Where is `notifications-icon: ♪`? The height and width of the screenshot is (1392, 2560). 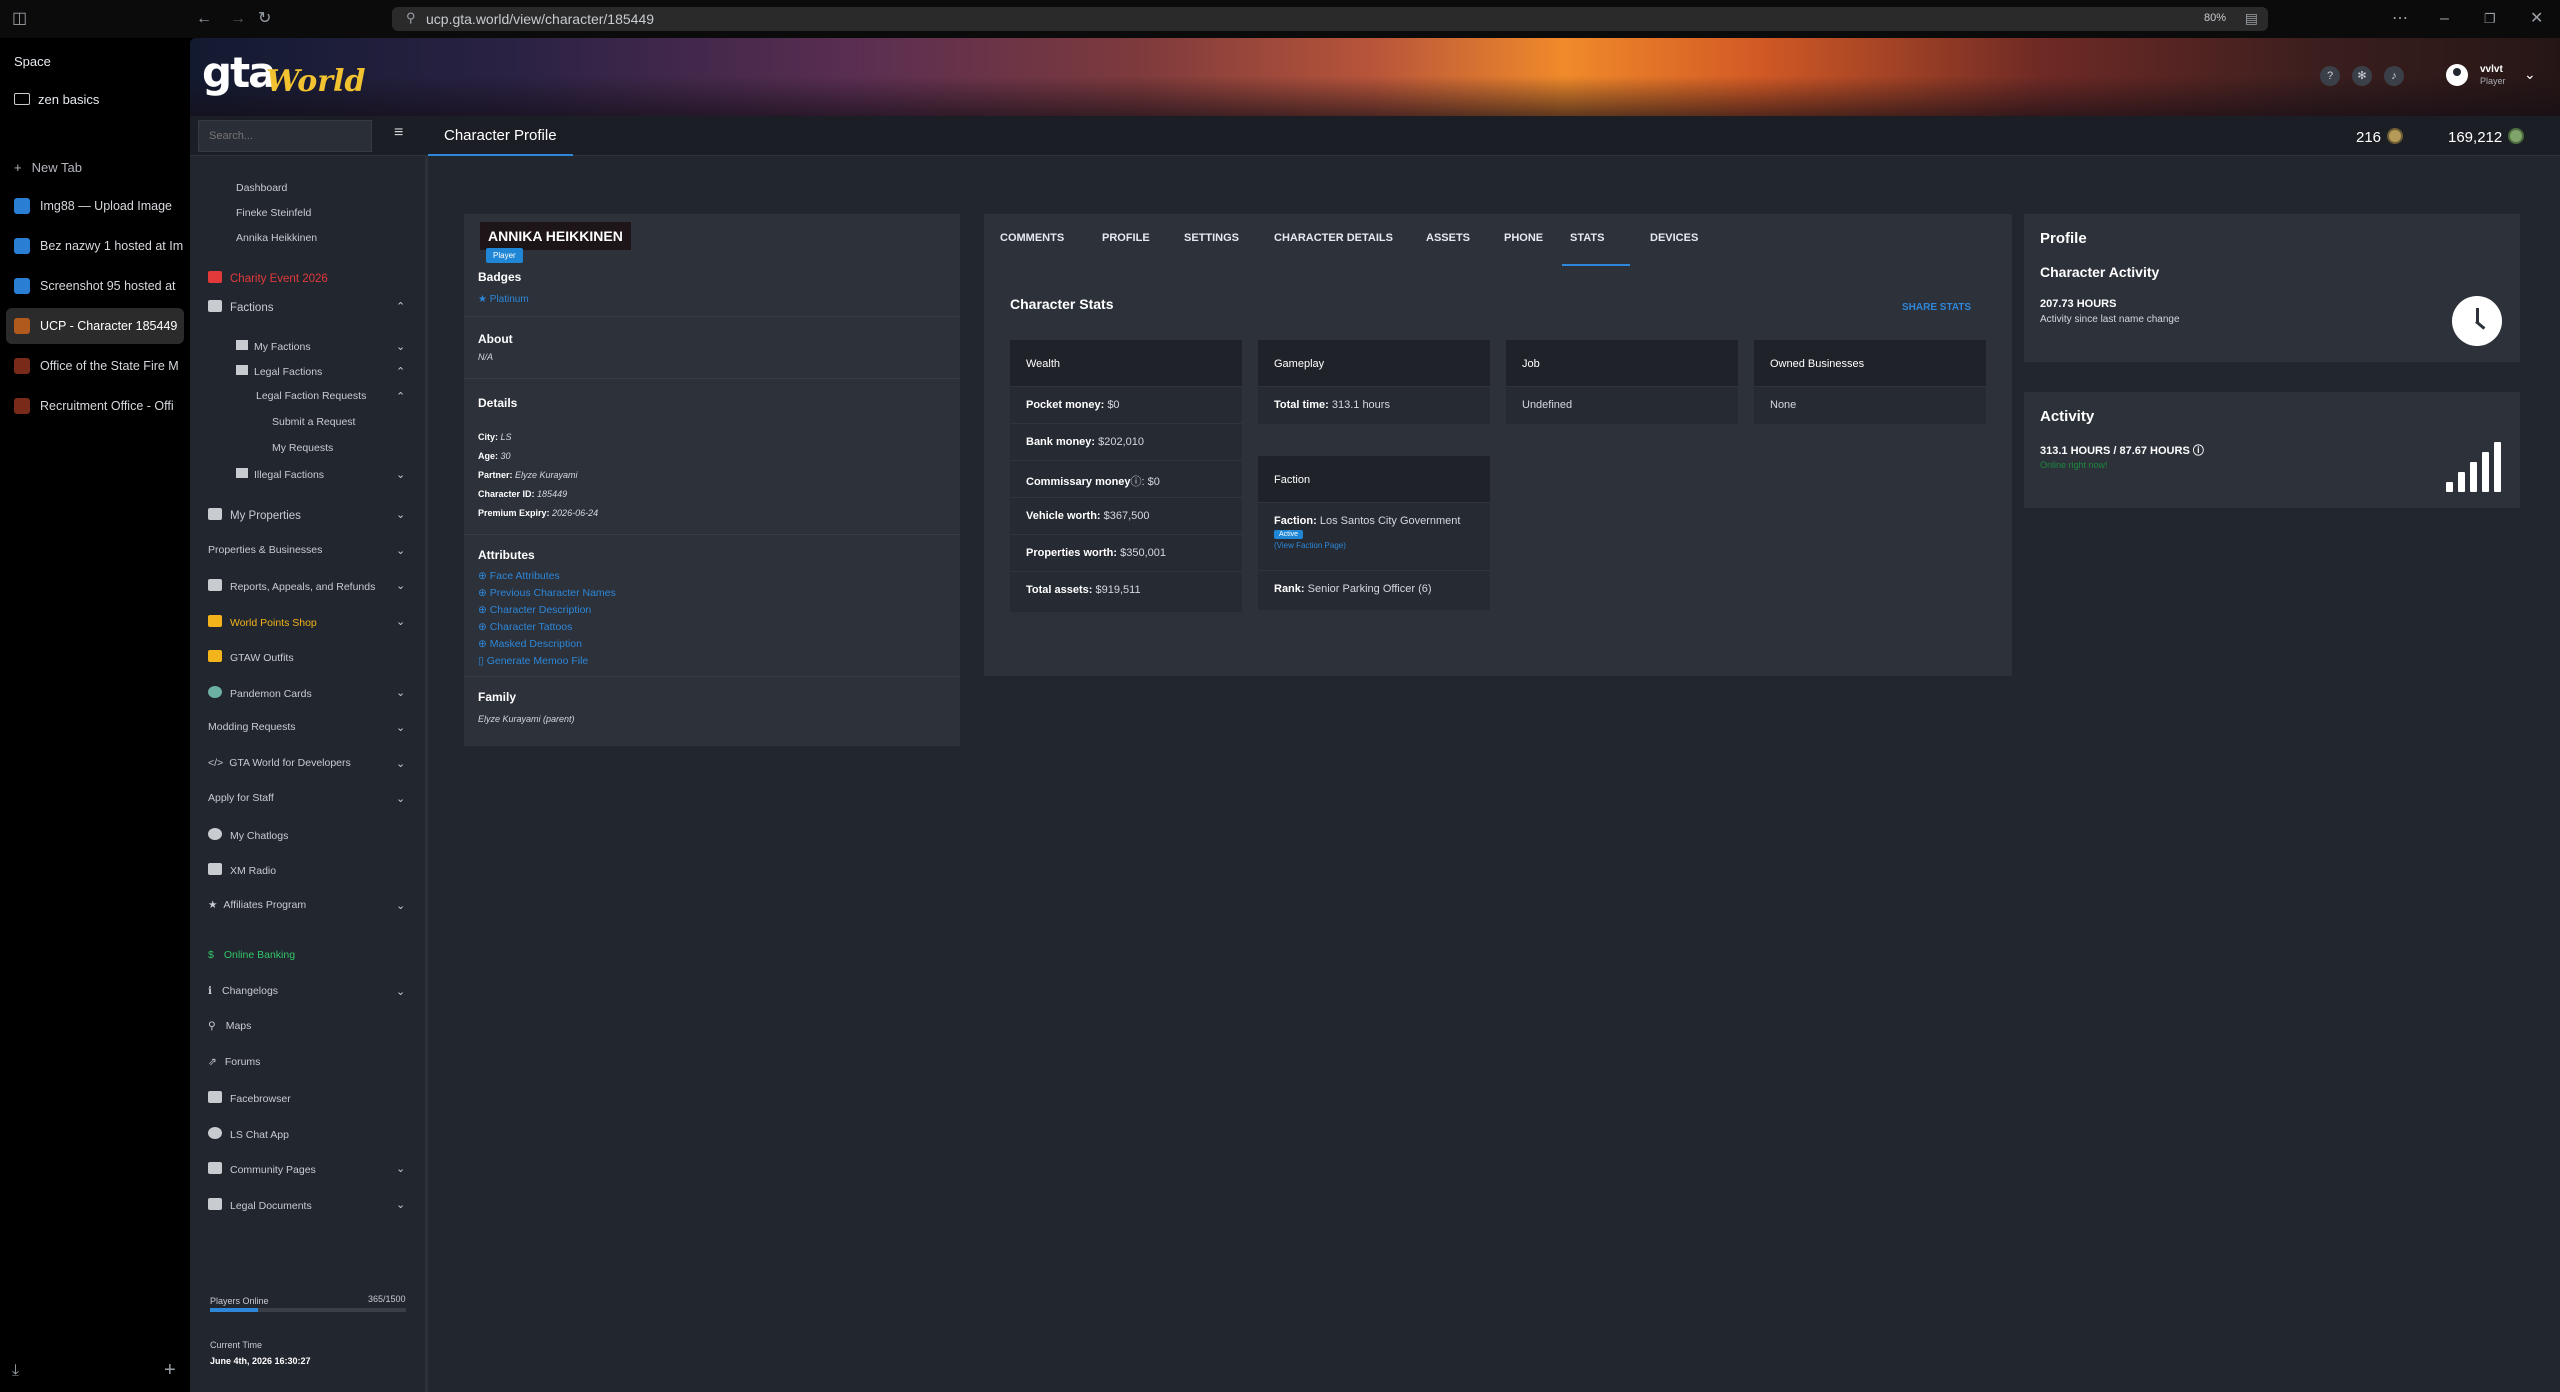 notifications-icon: ♪ is located at coordinates (2394, 76).